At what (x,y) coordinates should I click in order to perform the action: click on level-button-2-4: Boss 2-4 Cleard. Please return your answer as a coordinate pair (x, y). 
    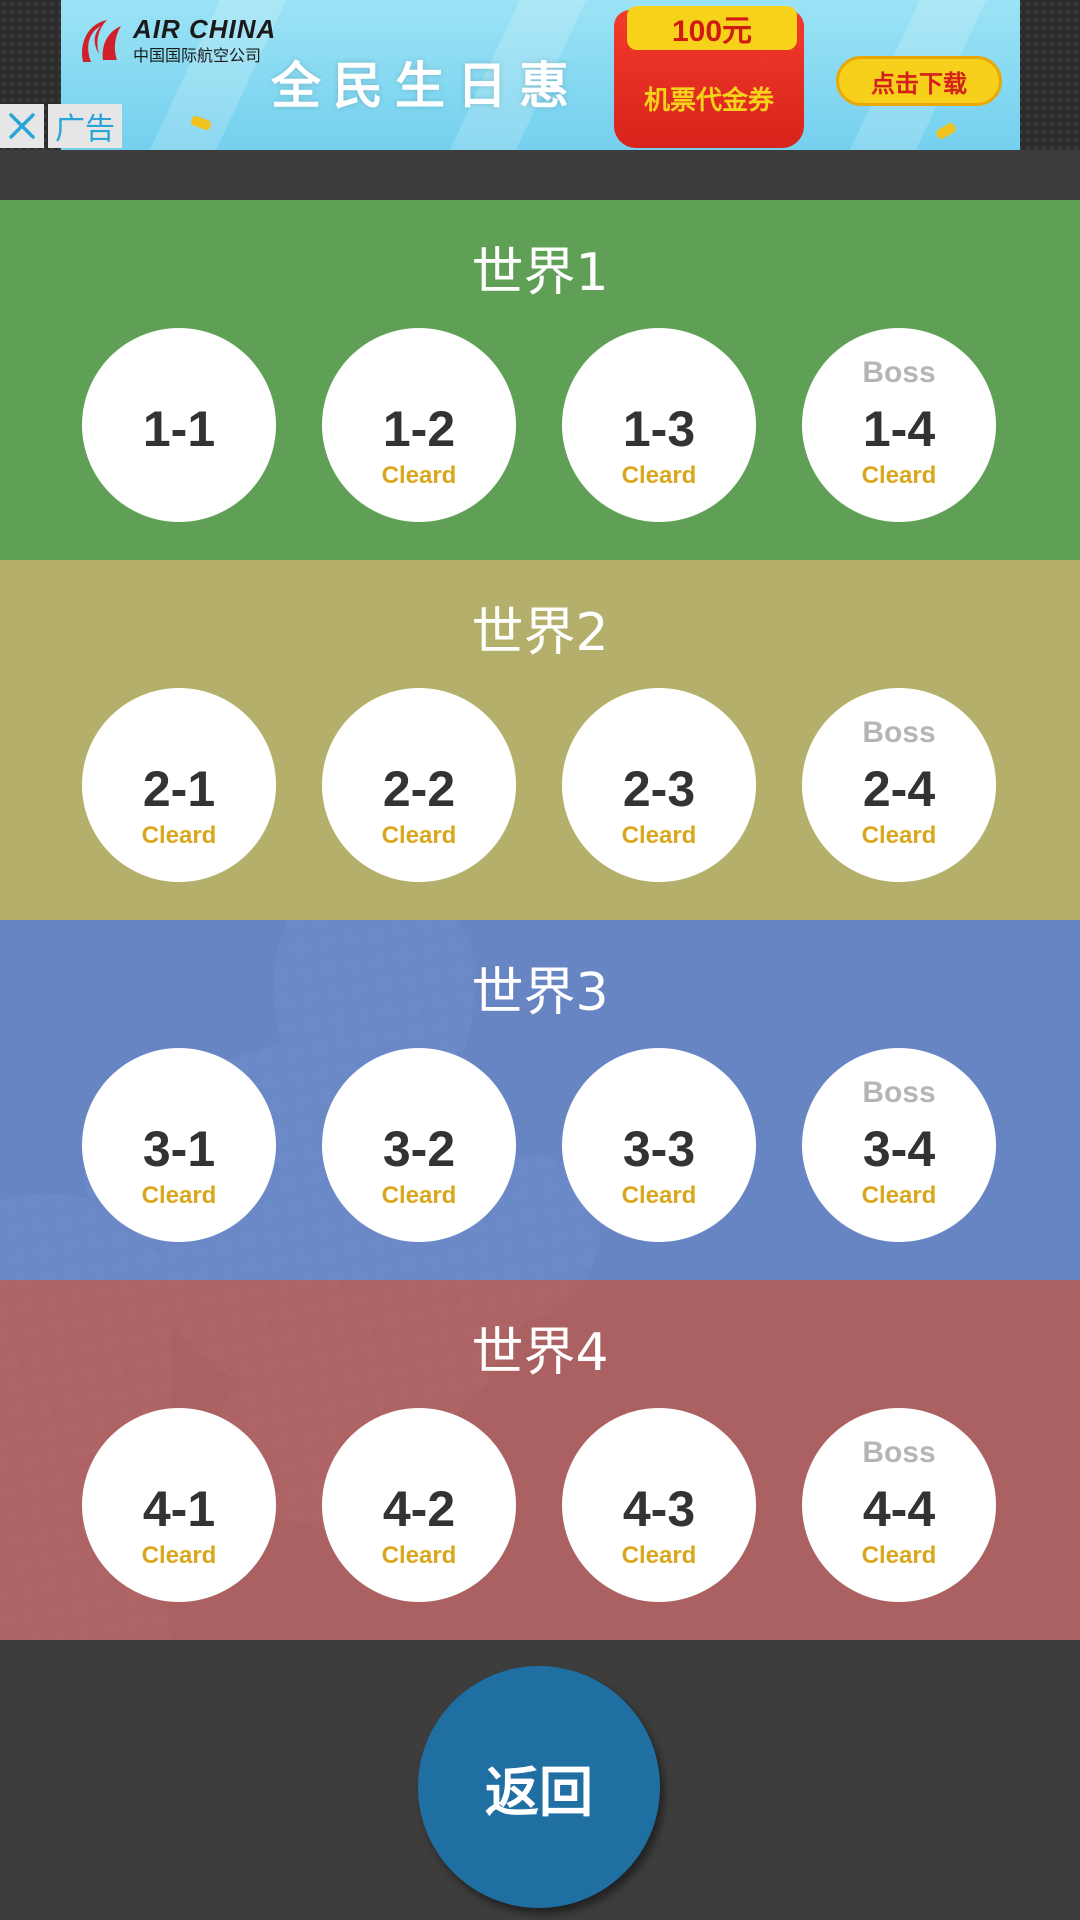
    Looking at the image, I should click on (899, 785).